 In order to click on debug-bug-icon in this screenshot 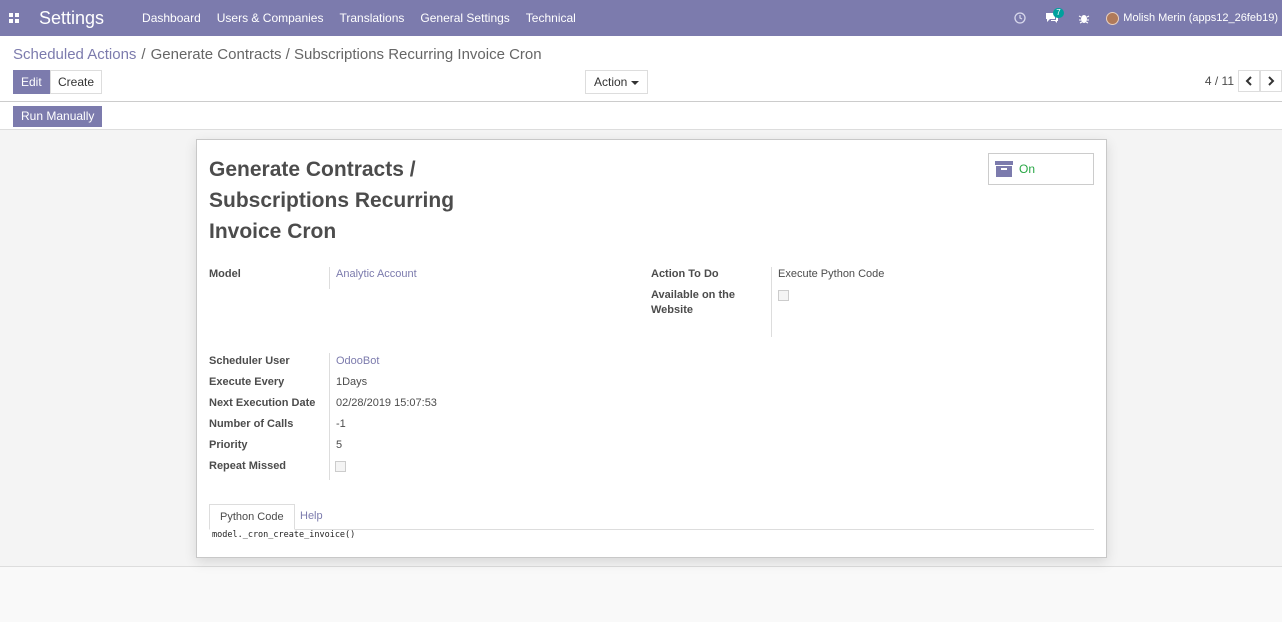, I will do `click(1084, 18)`.